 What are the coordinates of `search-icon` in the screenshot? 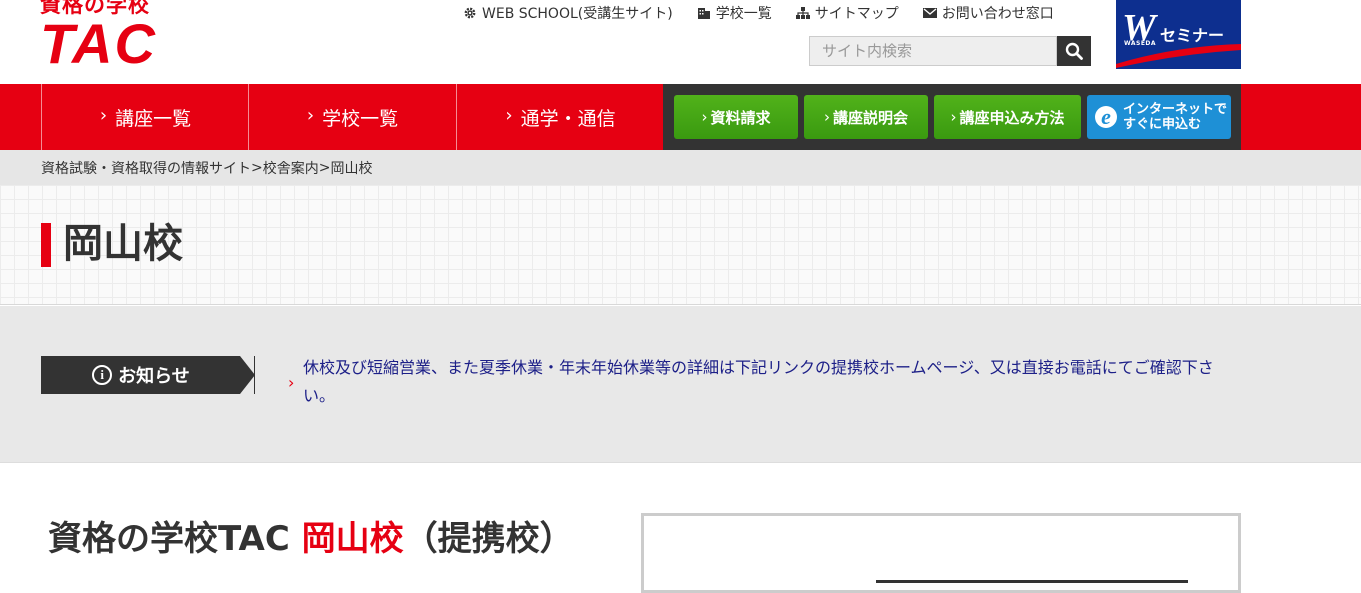 It's located at (1074, 51).